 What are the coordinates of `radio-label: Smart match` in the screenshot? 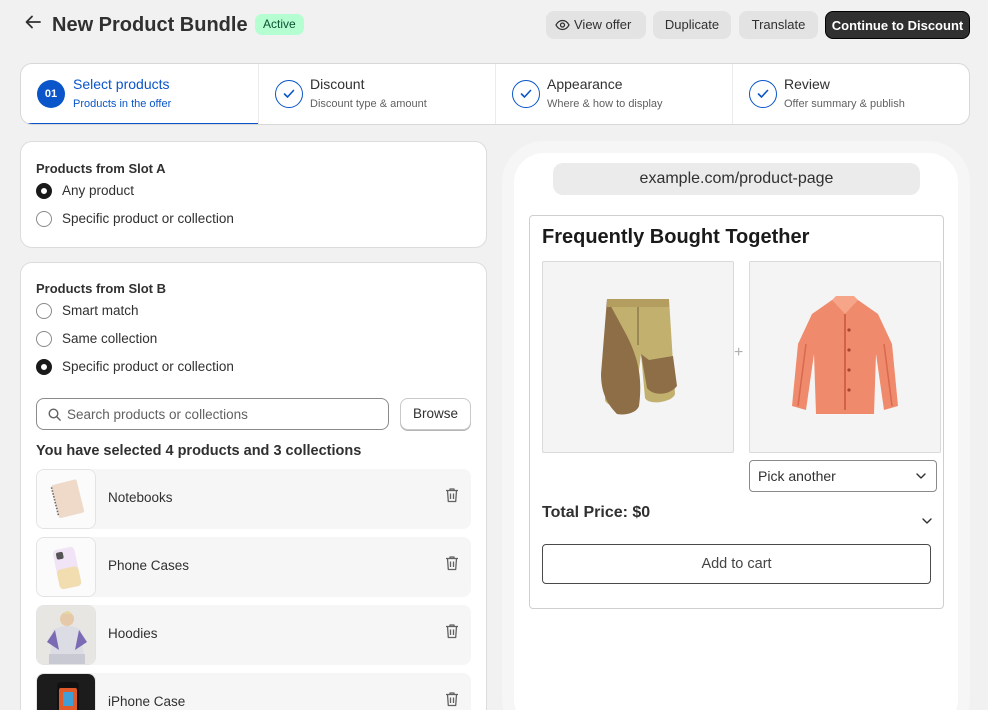 It's located at (100, 310).